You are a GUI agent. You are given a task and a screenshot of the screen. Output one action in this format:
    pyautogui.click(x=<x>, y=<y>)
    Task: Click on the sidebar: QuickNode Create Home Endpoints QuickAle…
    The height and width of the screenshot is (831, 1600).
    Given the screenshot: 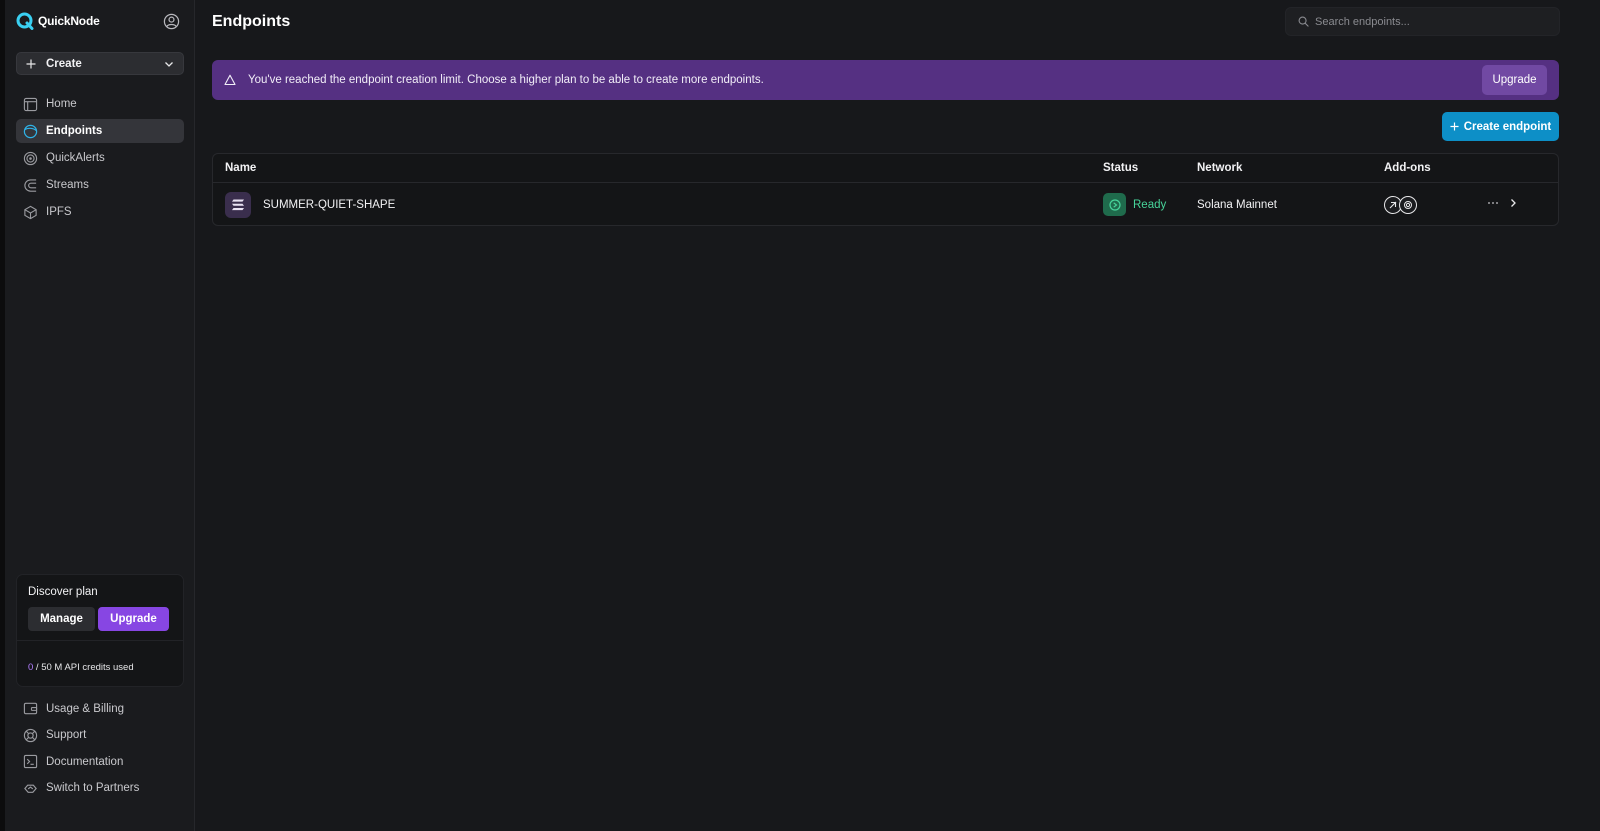 What is the action you would take?
    pyautogui.click(x=100, y=415)
    